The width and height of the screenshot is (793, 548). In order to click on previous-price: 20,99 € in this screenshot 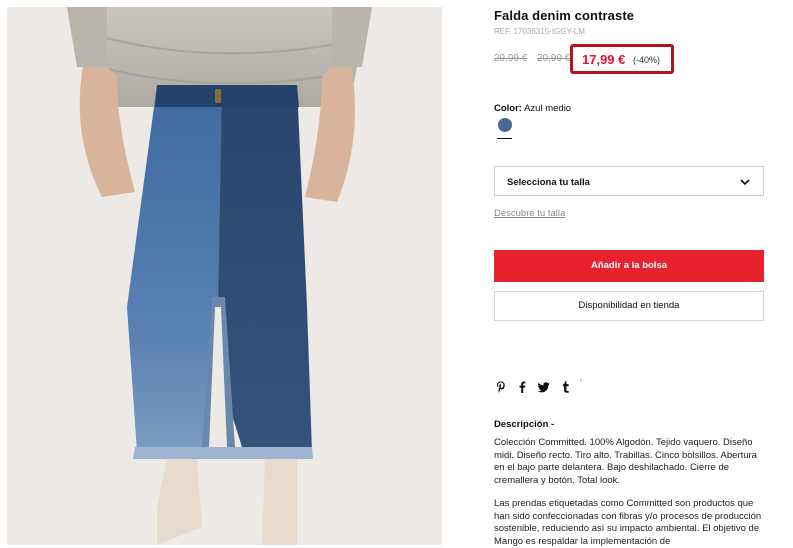, I will do `click(554, 58)`.